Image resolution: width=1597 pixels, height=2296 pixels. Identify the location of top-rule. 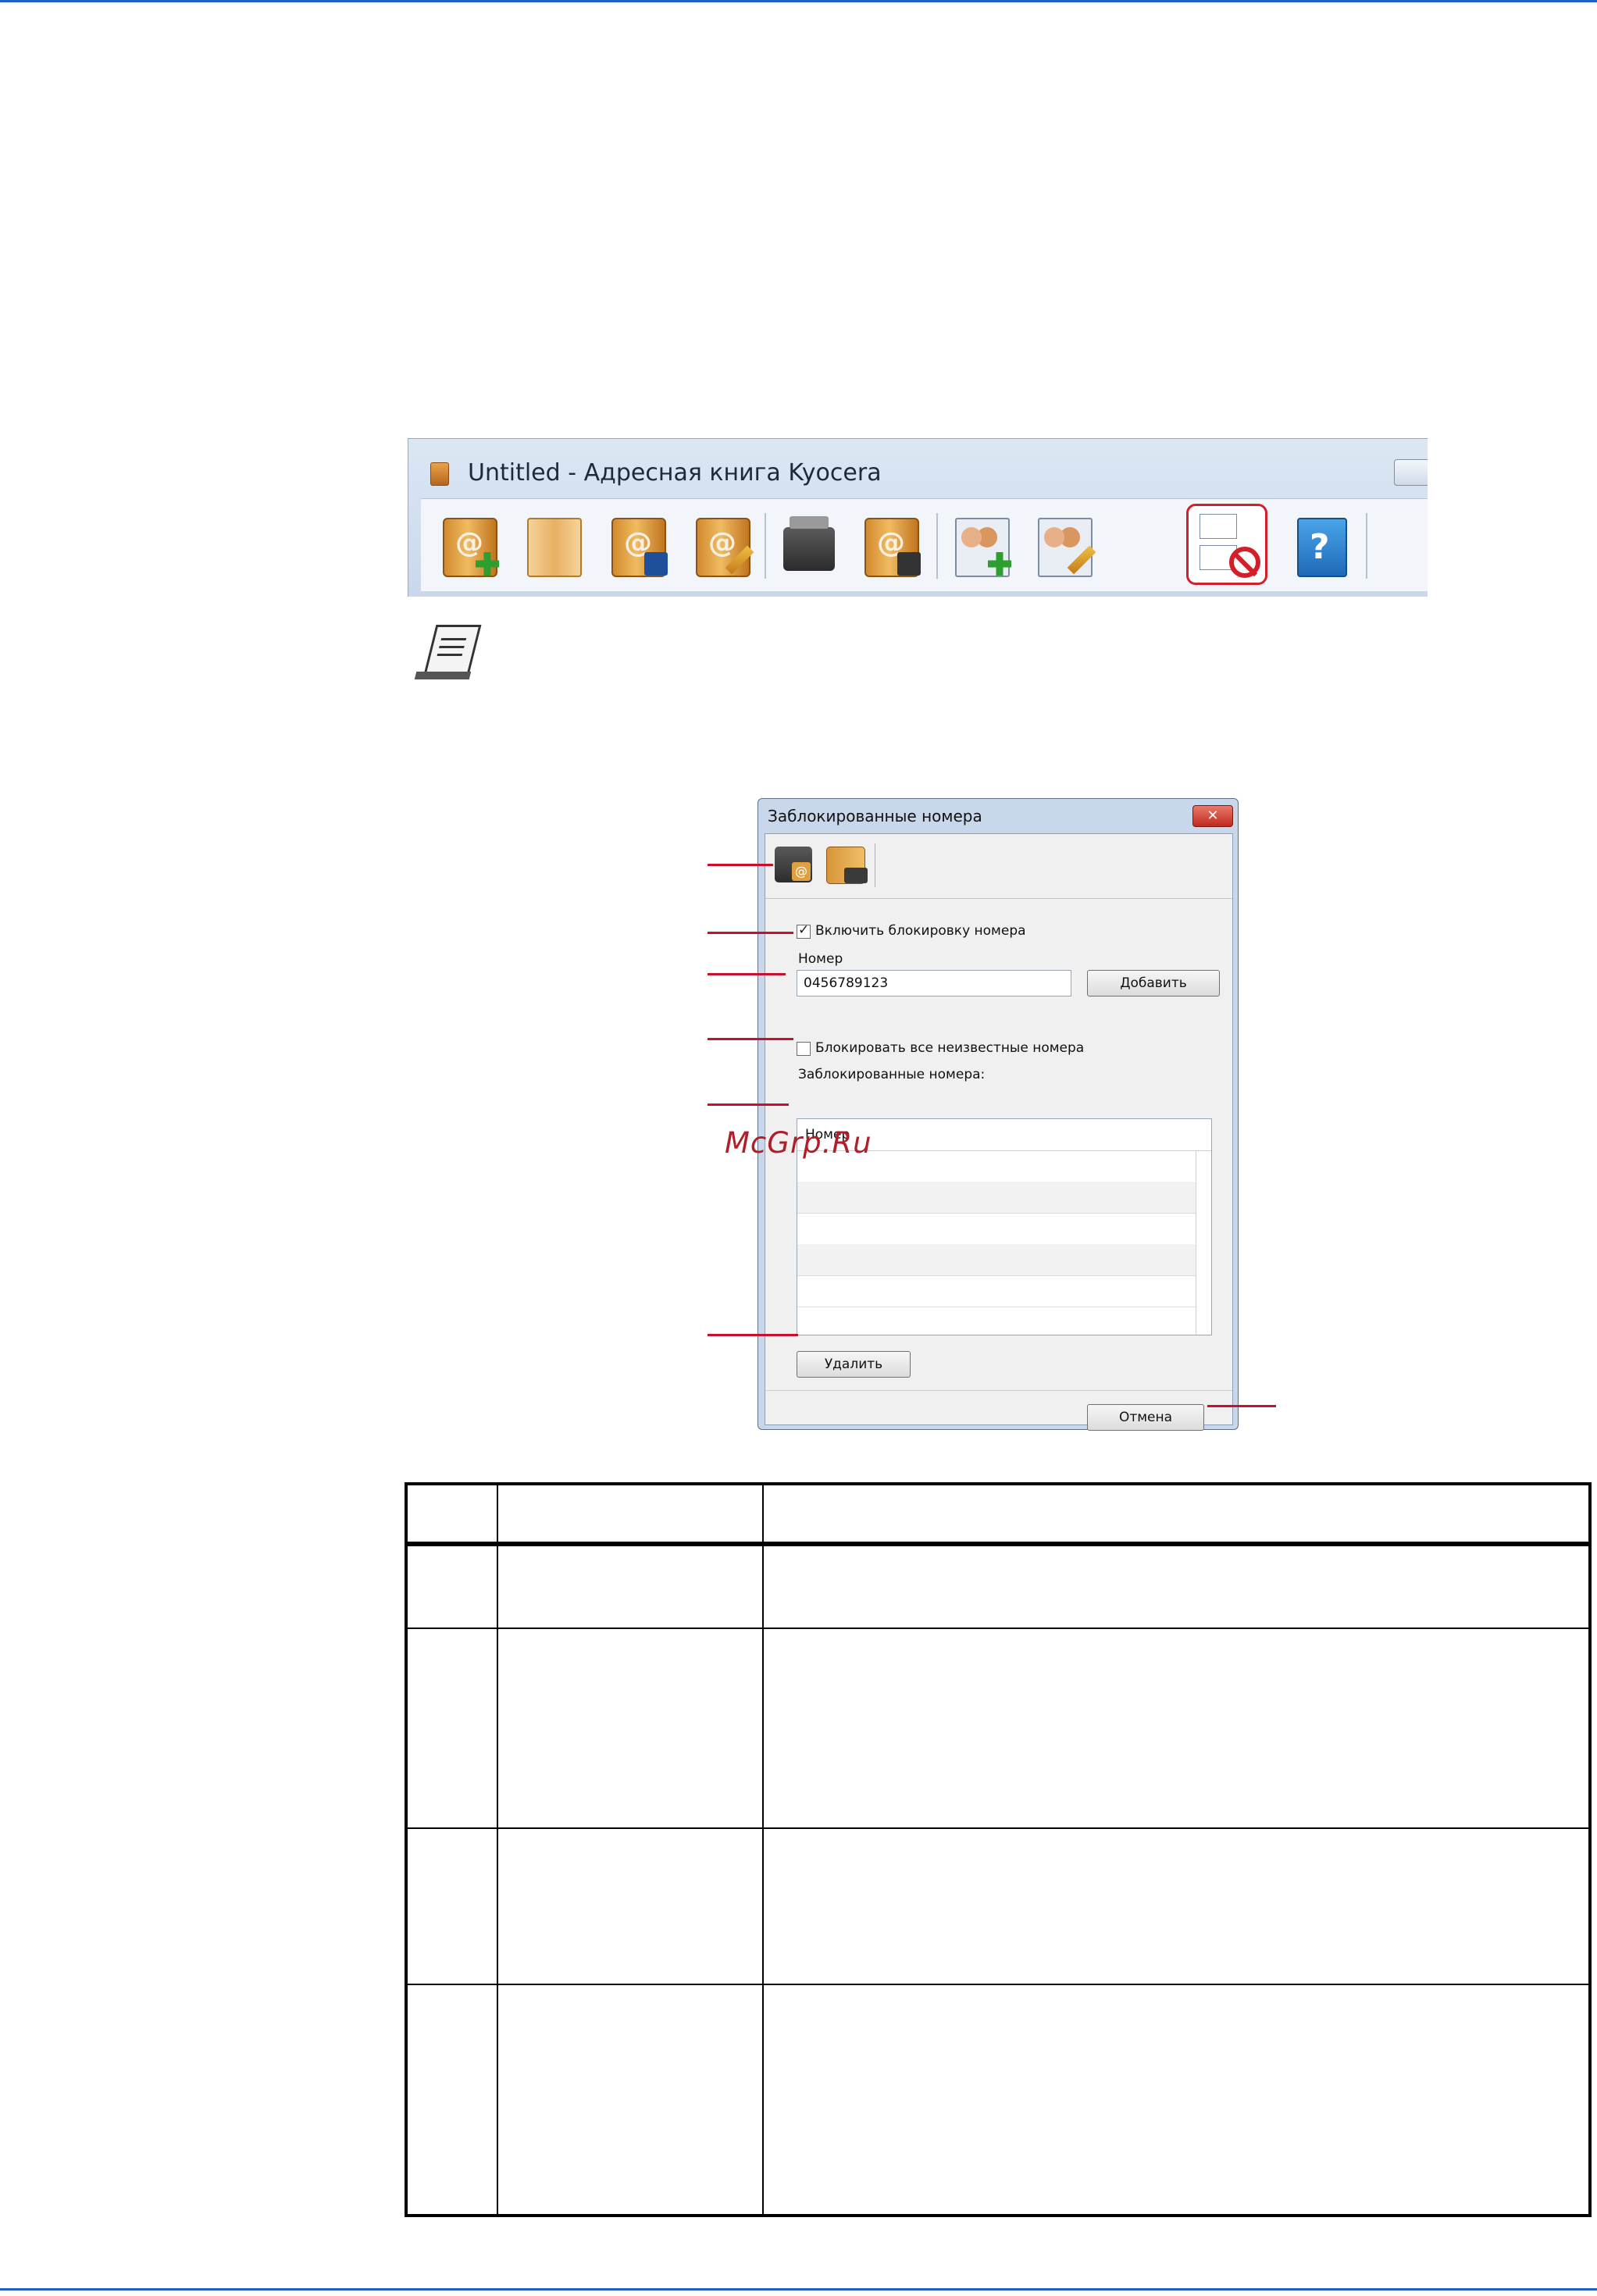
(798, 1).